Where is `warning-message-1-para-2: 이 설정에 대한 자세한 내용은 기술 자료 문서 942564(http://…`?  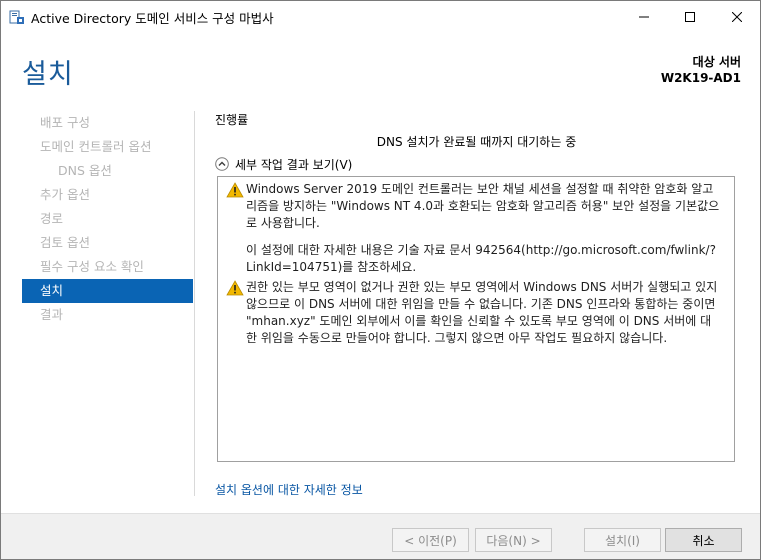
warning-message-1-para-2: 이 설정에 대한 자세한 내용은 기술 자료 문서 942564(http://… is located at coordinates (481, 258).